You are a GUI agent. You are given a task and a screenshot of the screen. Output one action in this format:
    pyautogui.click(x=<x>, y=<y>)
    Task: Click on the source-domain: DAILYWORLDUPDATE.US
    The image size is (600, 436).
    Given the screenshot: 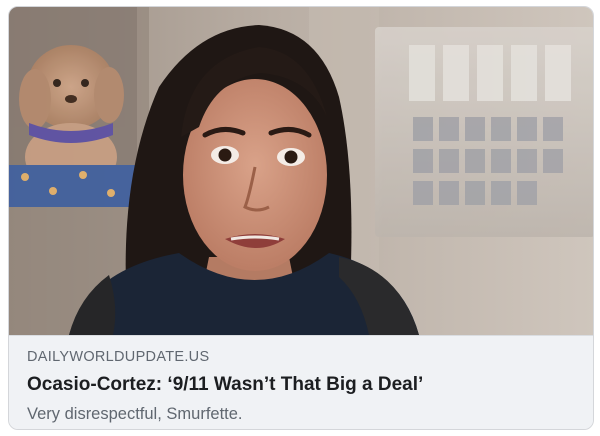 What is the action you would take?
    pyautogui.click(x=118, y=357)
    